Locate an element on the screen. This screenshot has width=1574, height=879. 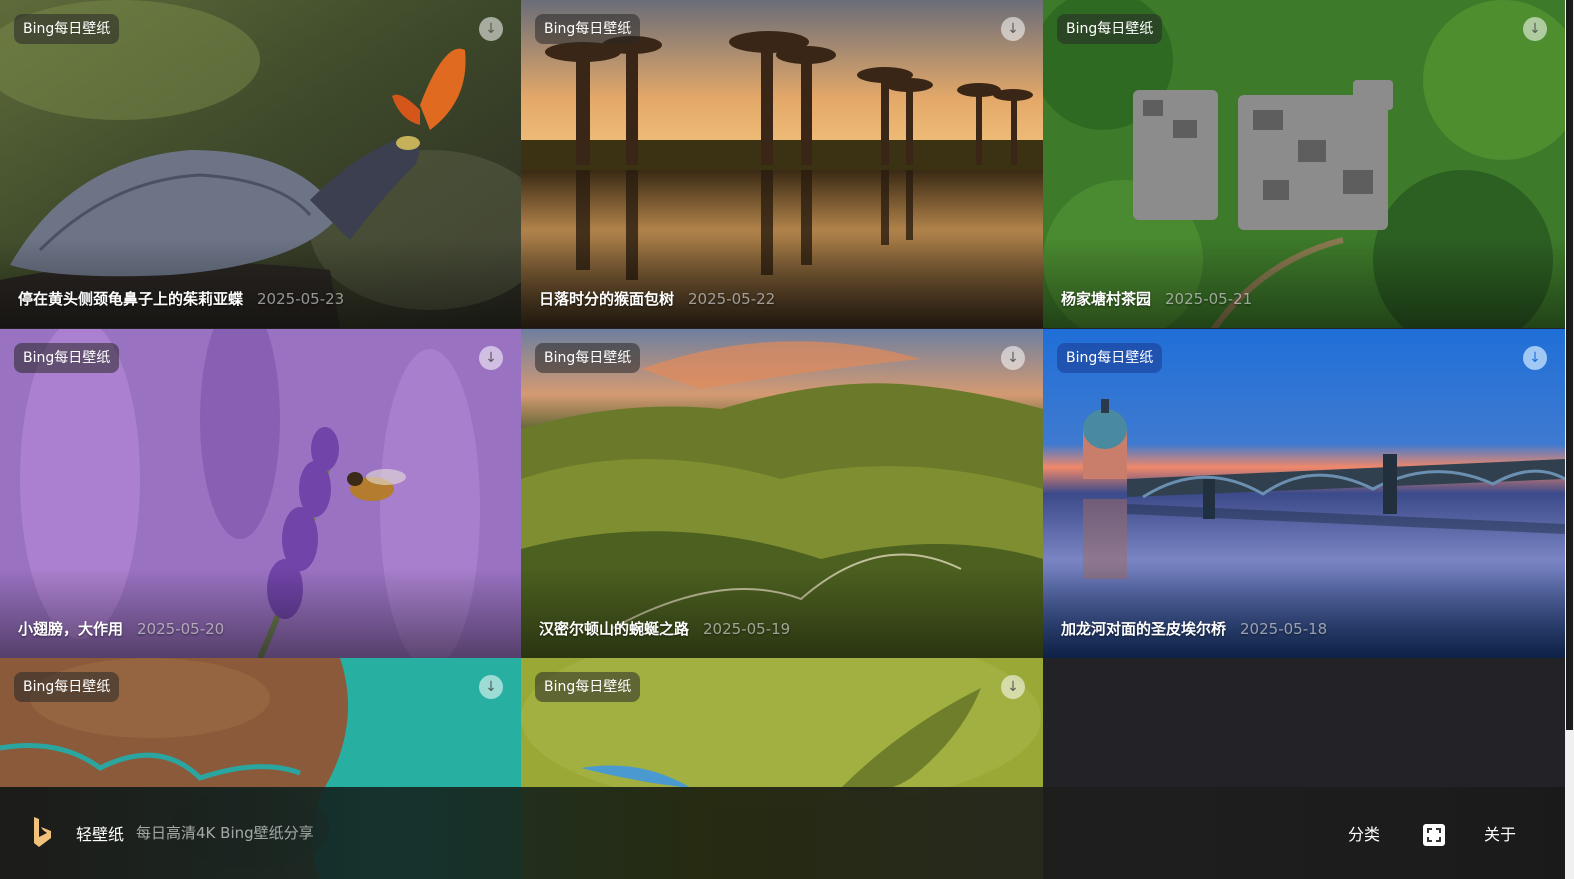
wallpaper-caption: 小翅膀，大作用 2025-05-20 is located at coordinates (121, 628).